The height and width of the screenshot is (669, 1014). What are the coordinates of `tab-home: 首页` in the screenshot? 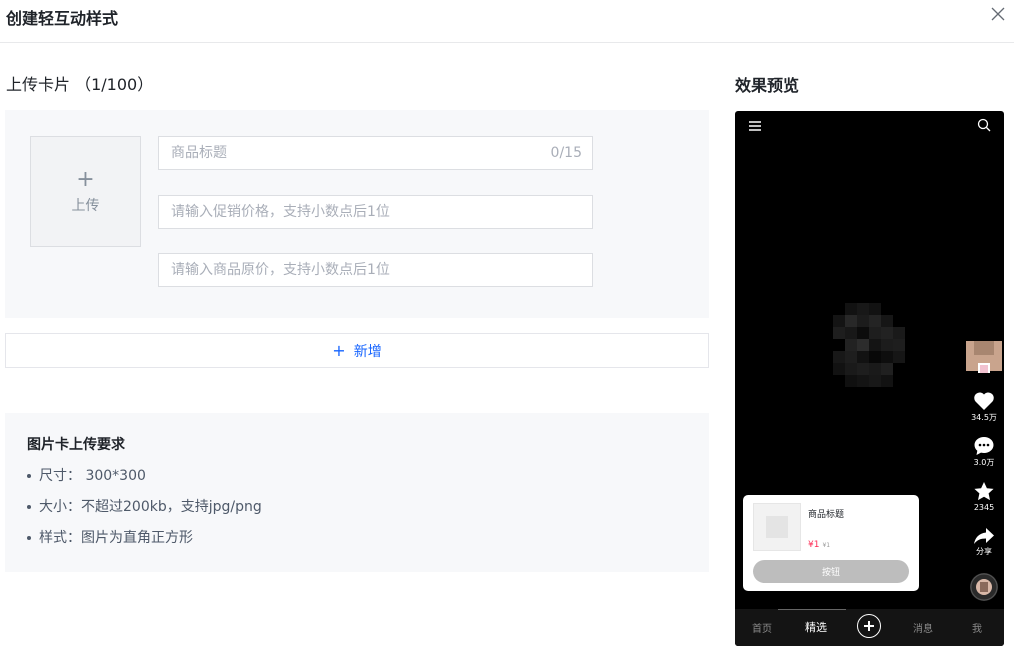 It's located at (762, 627).